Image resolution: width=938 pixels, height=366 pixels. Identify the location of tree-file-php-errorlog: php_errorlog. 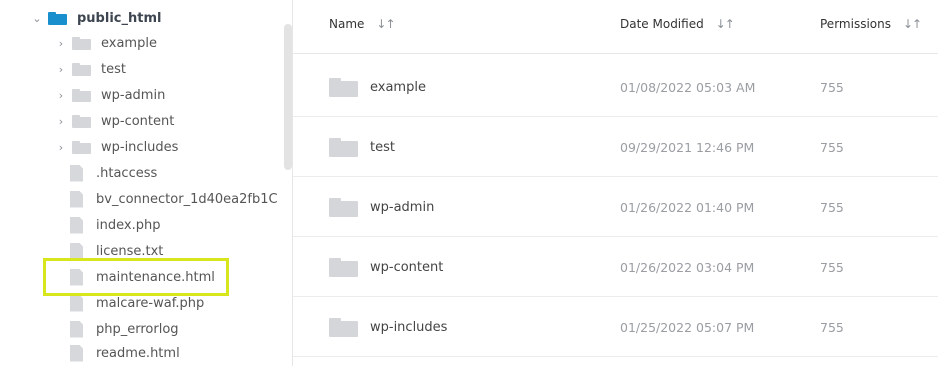
(124, 329).